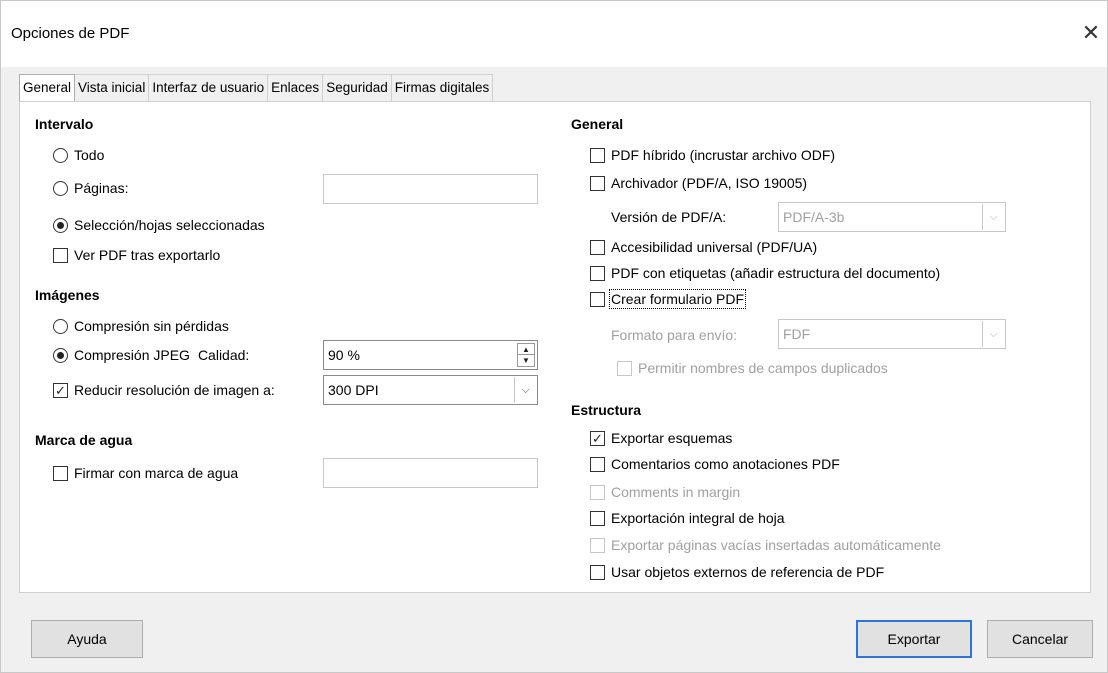  What do you see at coordinates (112, 88) in the screenshot?
I see `tab-initial-view: Vista inicial` at bounding box center [112, 88].